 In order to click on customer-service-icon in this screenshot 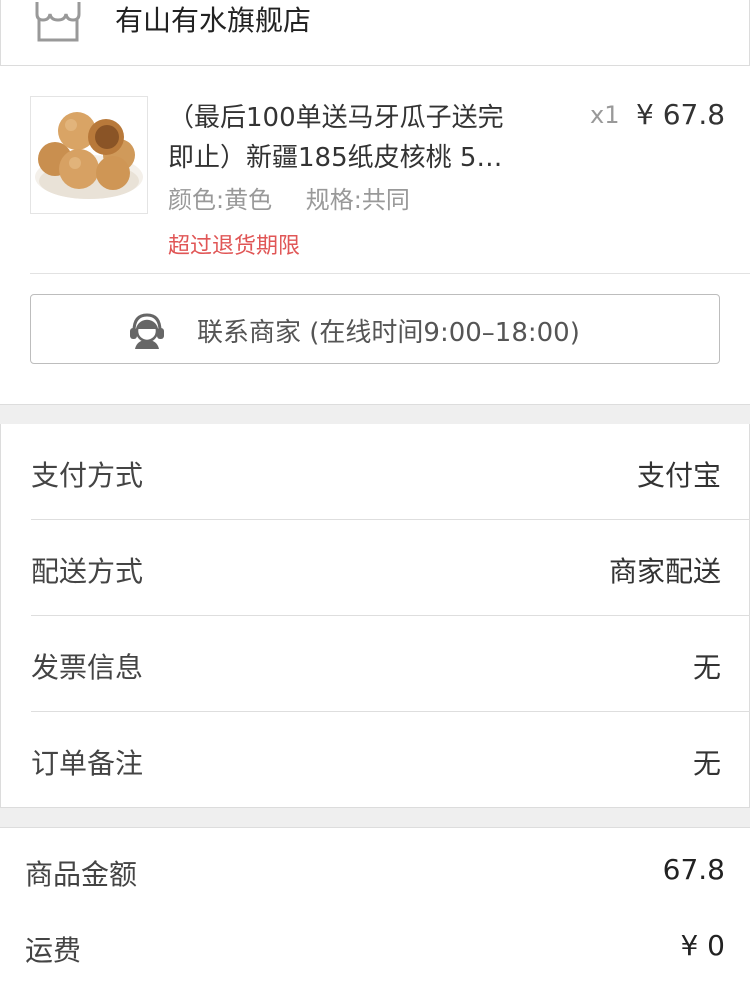, I will do `click(147, 331)`.